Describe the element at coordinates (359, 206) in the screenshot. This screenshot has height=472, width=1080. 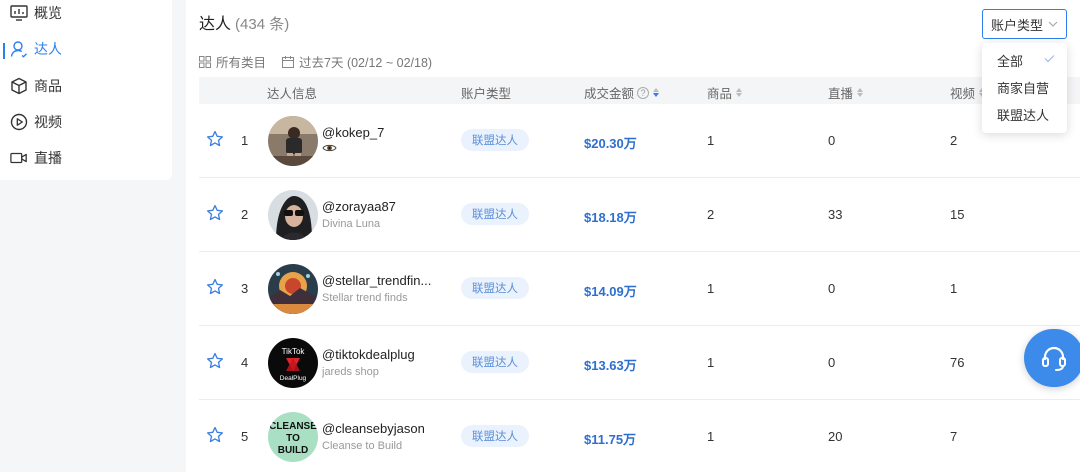
I see `creator-handle: @zorayaa87` at that location.